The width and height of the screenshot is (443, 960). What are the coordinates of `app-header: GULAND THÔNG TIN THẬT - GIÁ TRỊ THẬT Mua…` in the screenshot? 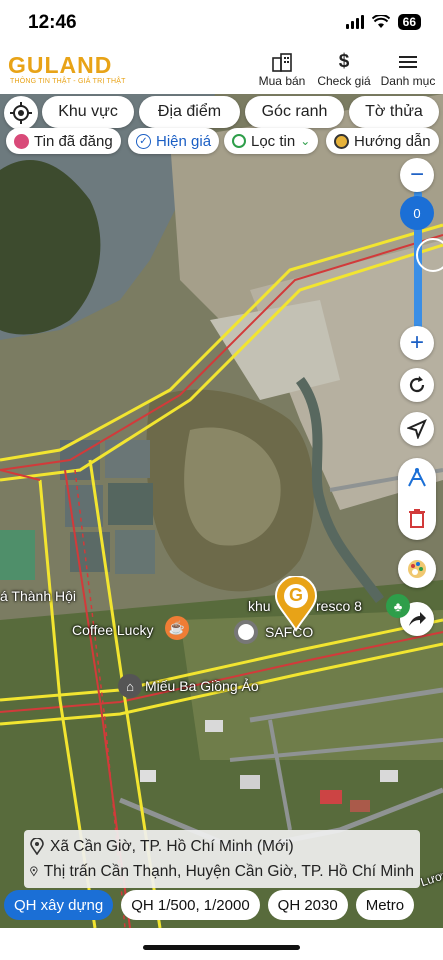 It's located at (221, 70).